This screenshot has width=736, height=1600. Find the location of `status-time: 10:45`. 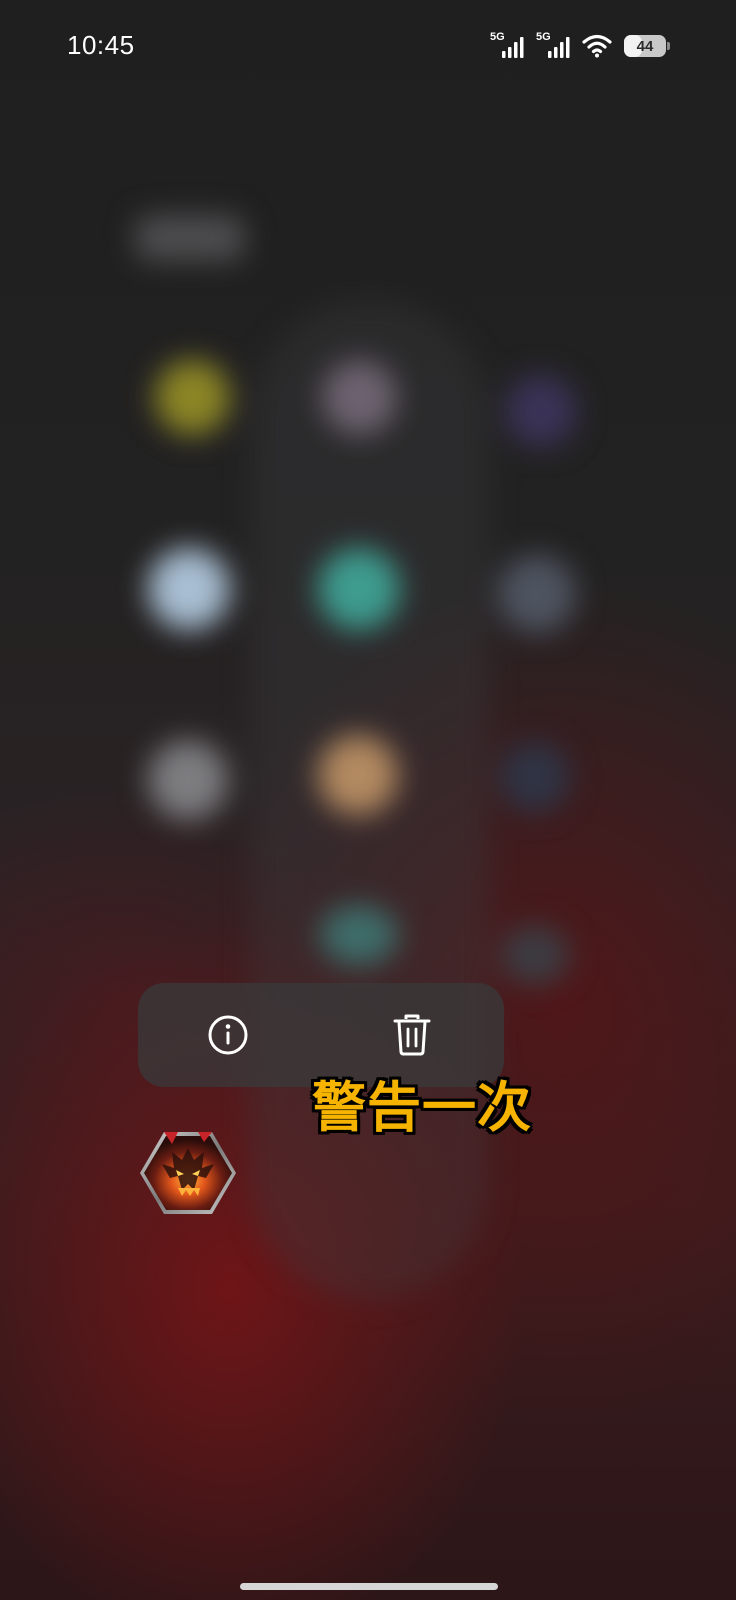

status-time: 10:45 is located at coordinates (101, 45).